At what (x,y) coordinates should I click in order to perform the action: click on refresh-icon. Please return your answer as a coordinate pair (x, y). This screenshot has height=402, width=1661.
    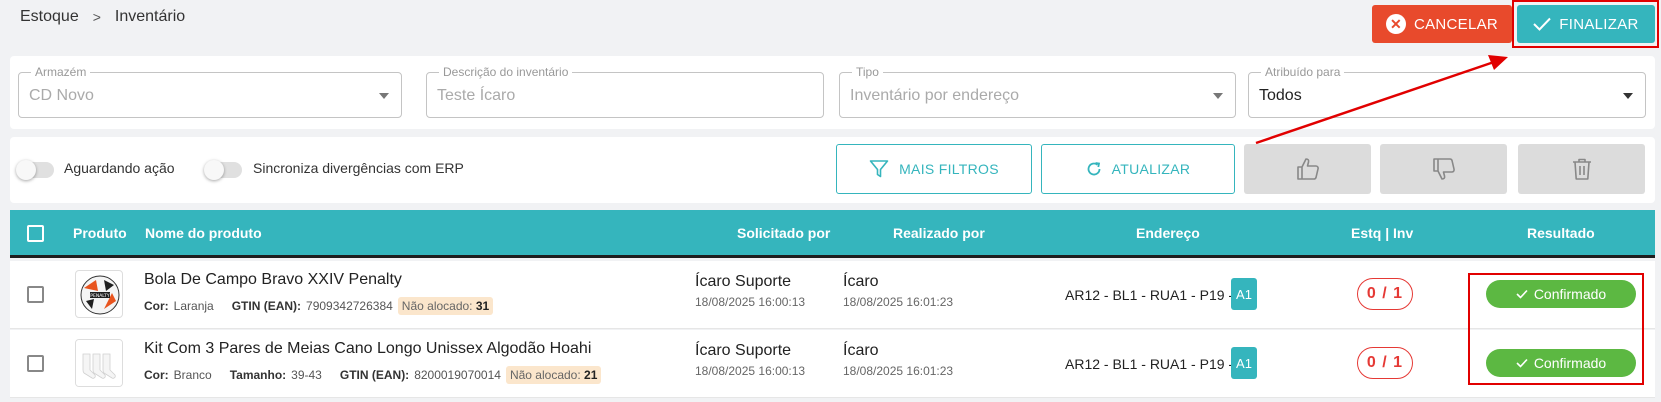
    Looking at the image, I should click on (1094, 169).